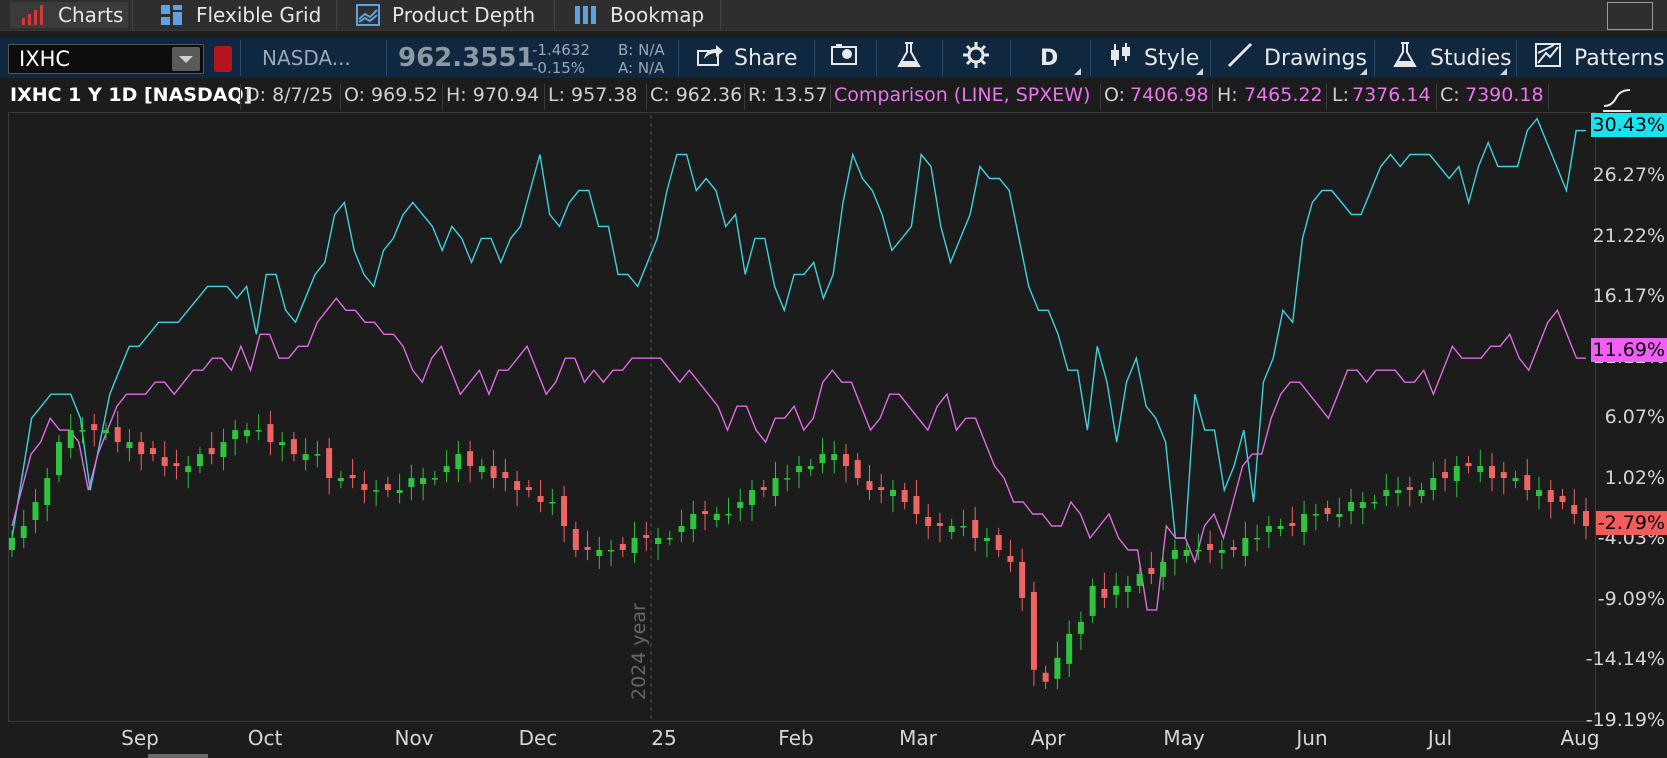  I want to click on y-tick-label: 6.07%, so click(1634, 417).